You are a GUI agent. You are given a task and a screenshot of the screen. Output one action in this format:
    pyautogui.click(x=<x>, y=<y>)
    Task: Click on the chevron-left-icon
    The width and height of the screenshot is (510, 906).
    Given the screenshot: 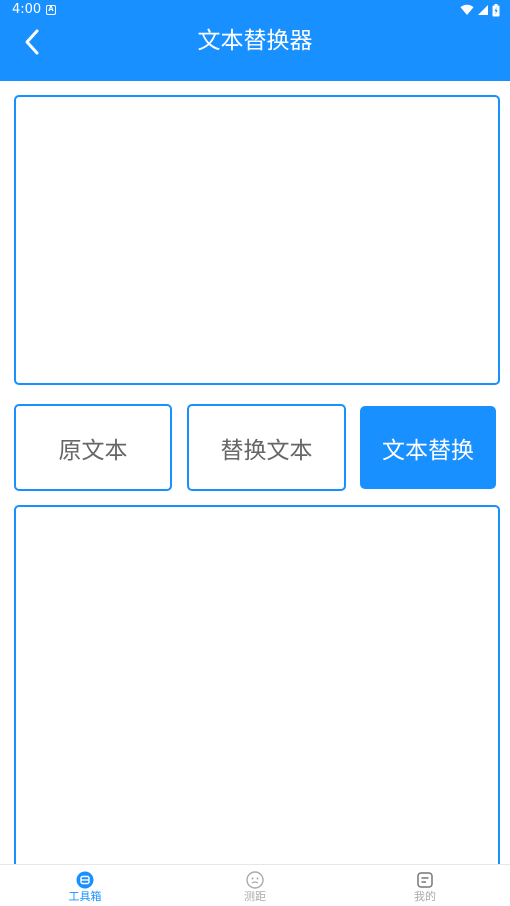 What is the action you would take?
    pyautogui.click(x=32, y=42)
    